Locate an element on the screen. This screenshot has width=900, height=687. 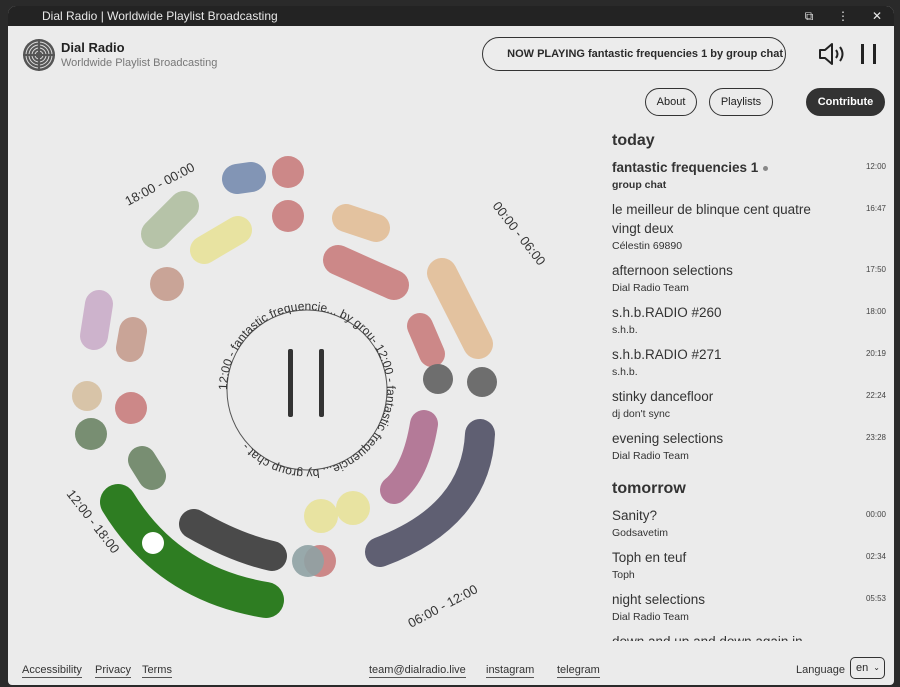
schedule-item: afternoon selections Dial Radio Team 17:50 is located at coordinates (751, 277).